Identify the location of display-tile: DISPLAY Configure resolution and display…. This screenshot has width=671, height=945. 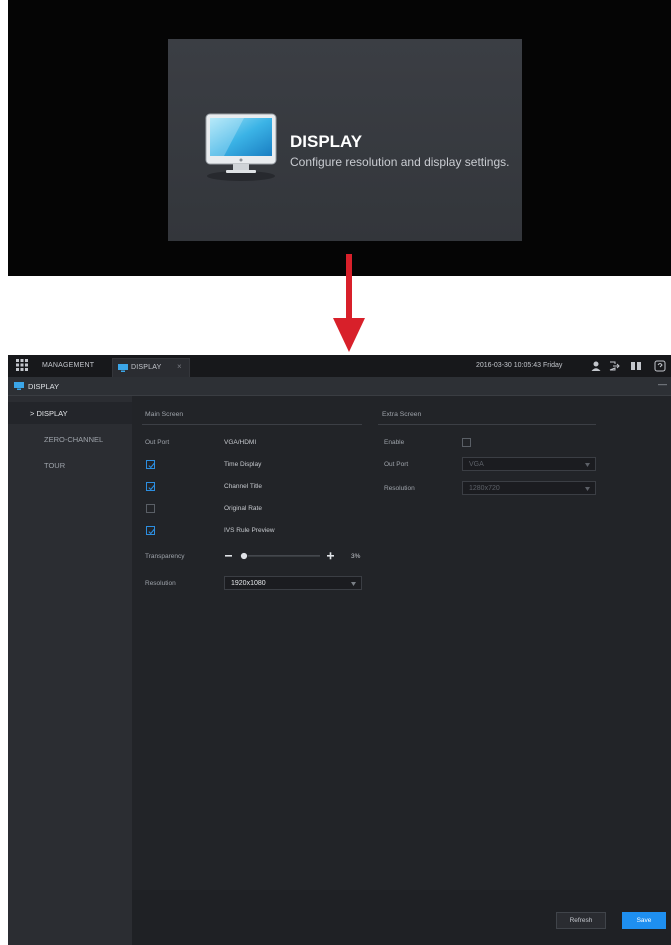
(345, 140).